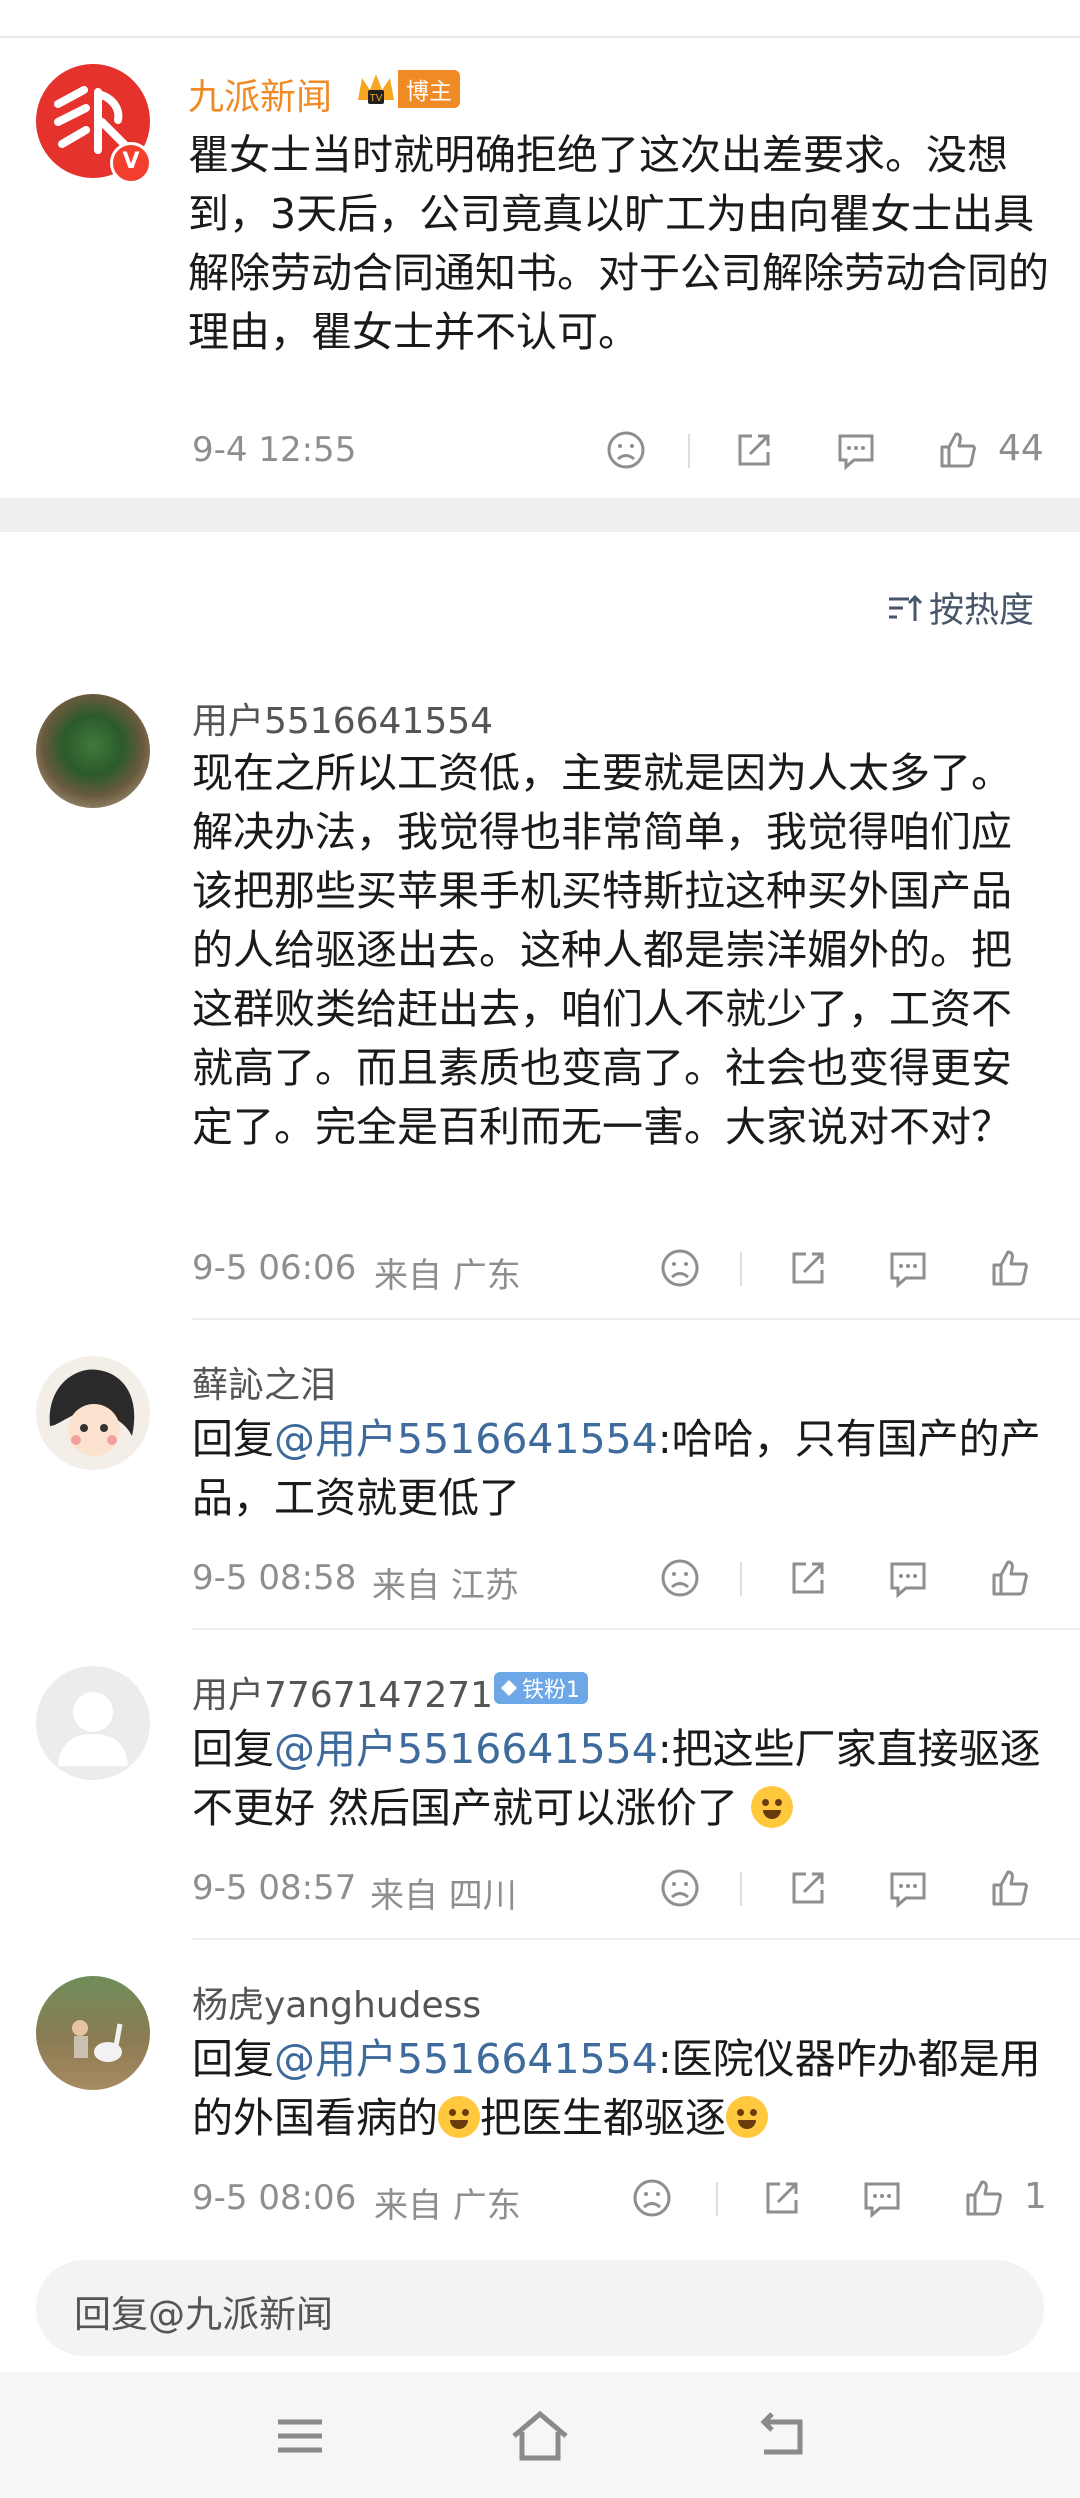 The height and width of the screenshot is (2498, 1080). I want to click on sort-toggle: 按热度, so click(959, 607).